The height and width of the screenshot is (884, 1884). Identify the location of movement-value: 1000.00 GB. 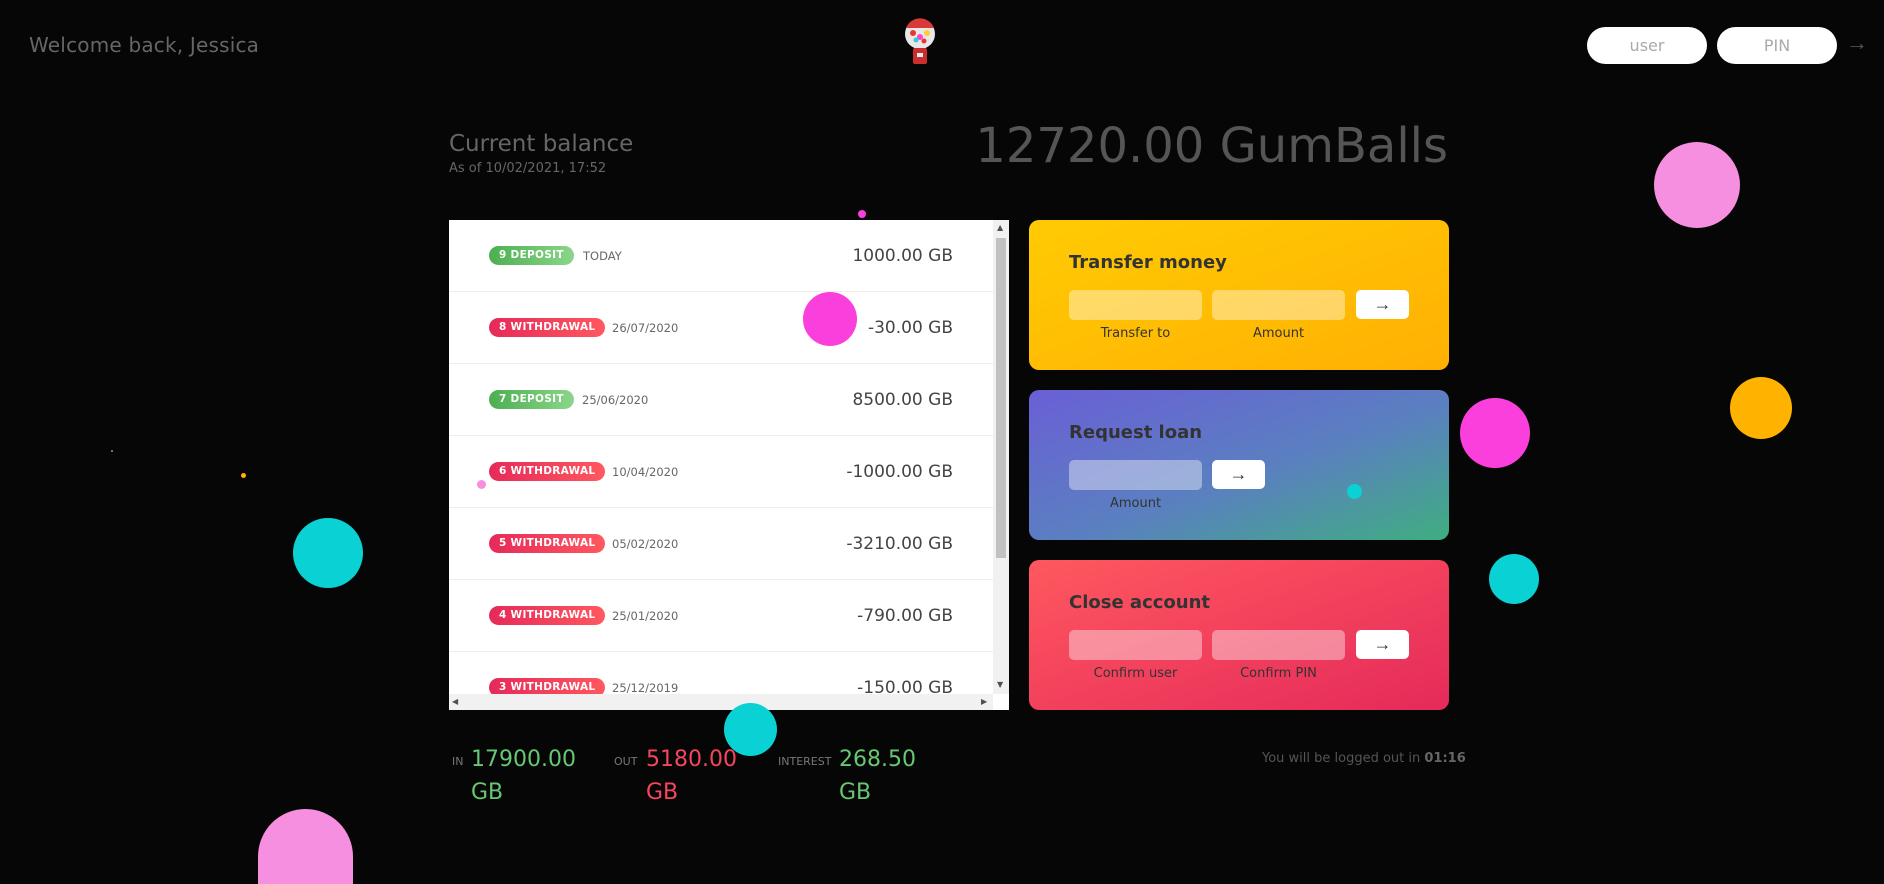
(902, 255).